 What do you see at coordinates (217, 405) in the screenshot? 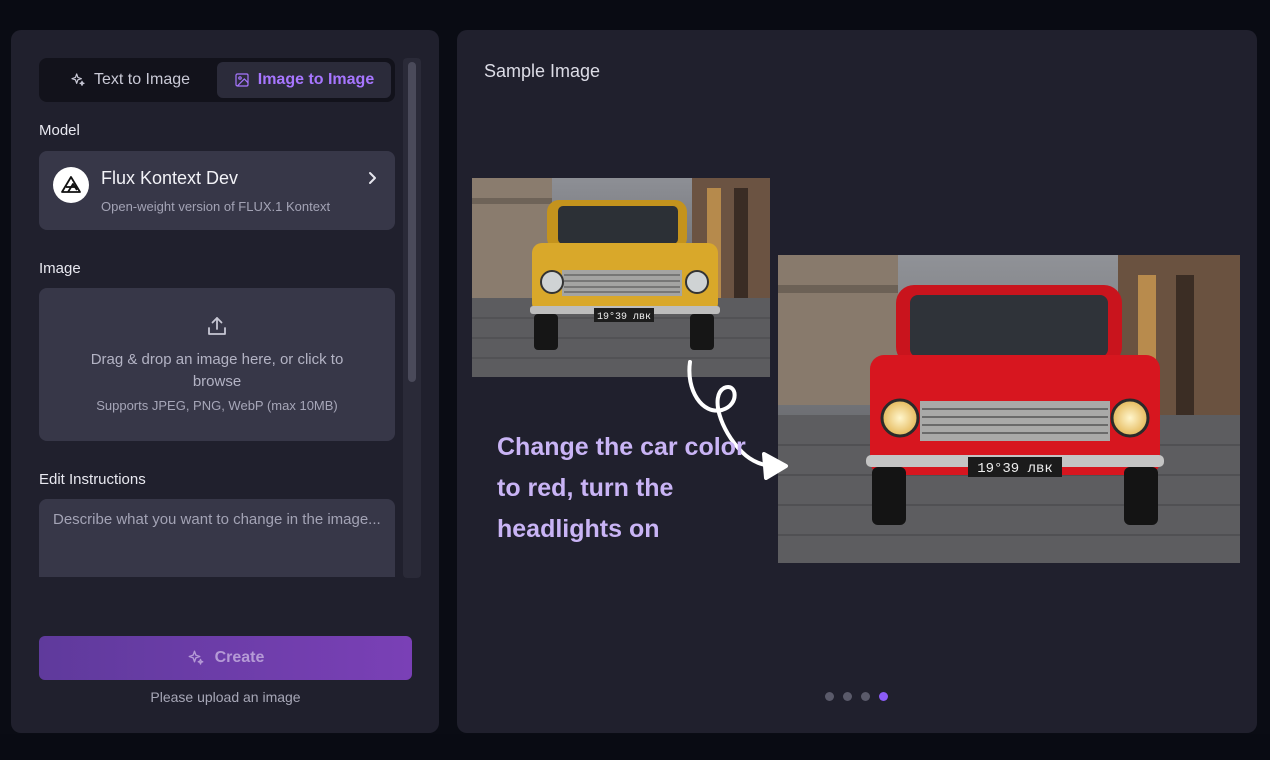
I see `dropzone-subtext: Supports JPEG, PNG, WebP (max 10MB)` at bounding box center [217, 405].